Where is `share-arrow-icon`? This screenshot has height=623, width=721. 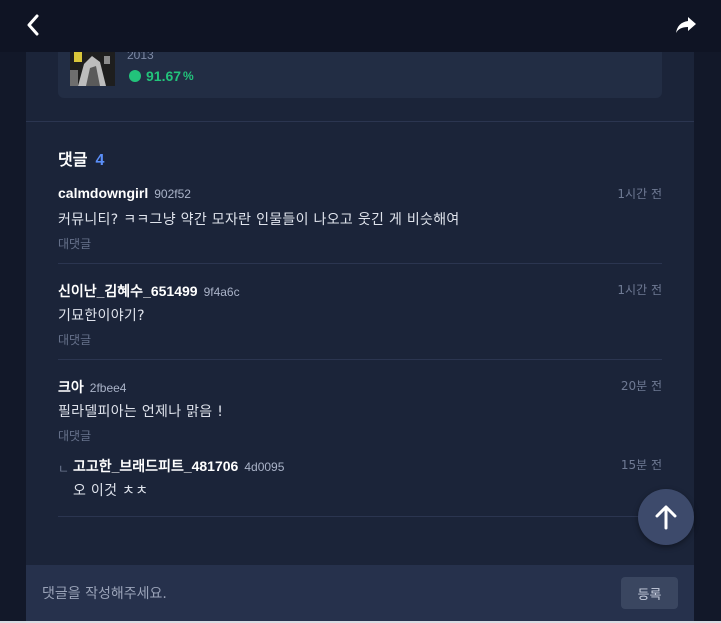 share-arrow-icon is located at coordinates (686, 25).